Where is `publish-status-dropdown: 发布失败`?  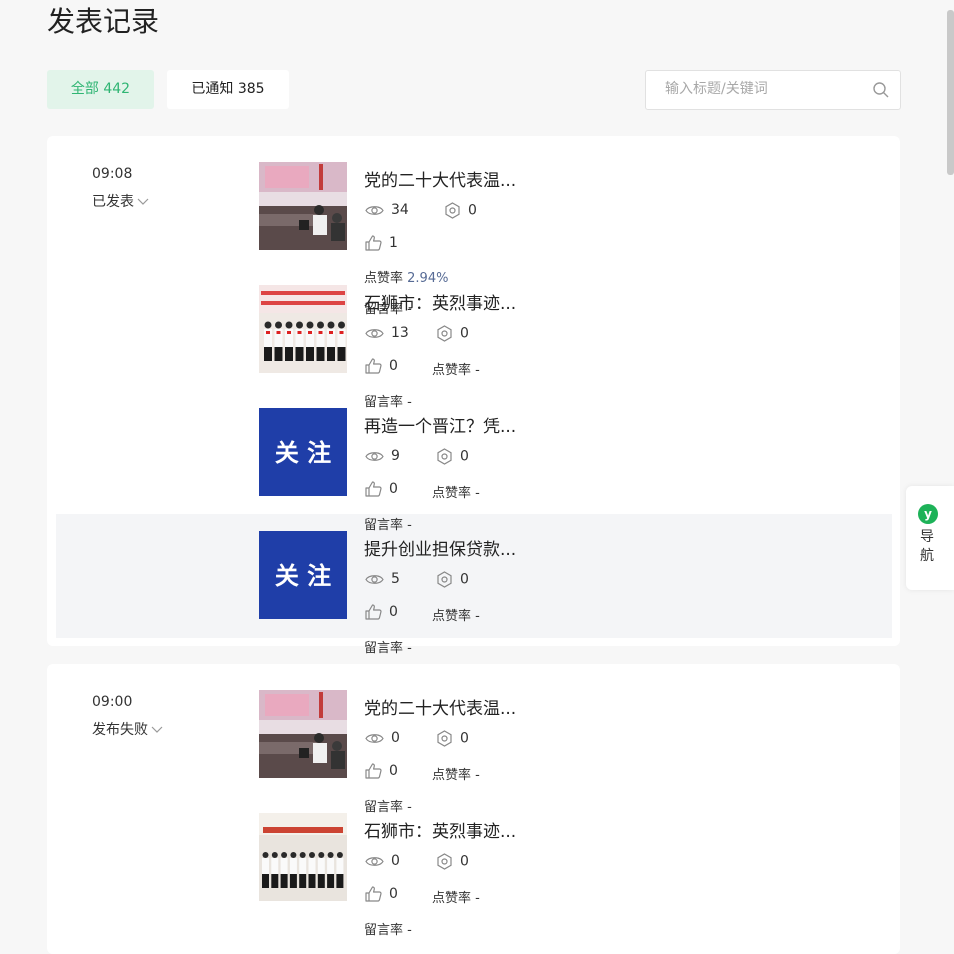 publish-status-dropdown: 发布失败 is located at coordinates (127, 729).